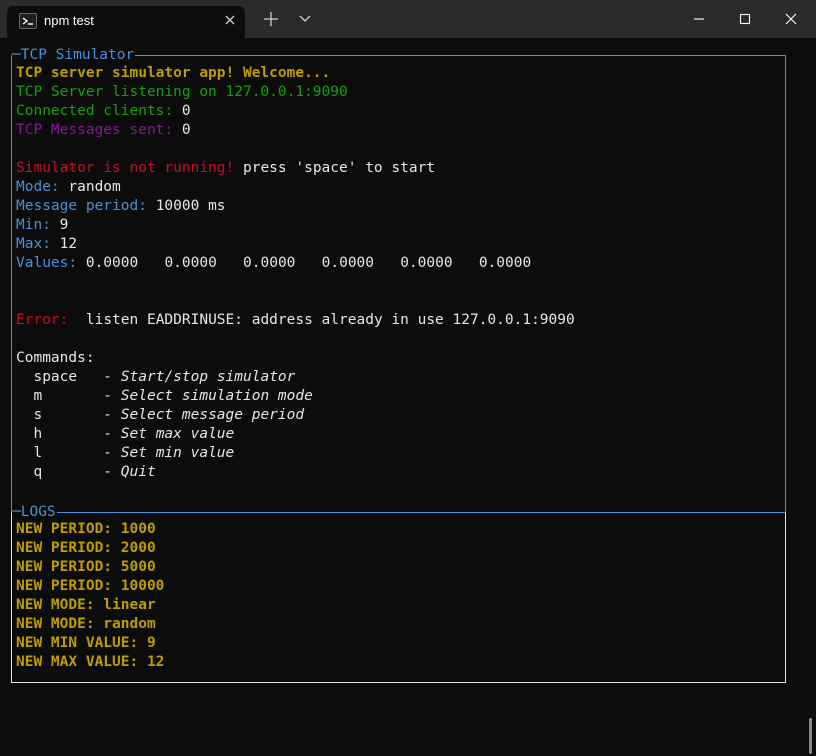  I want to click on log-entry: NEW PERIOD: 5000, so click(86, 567).